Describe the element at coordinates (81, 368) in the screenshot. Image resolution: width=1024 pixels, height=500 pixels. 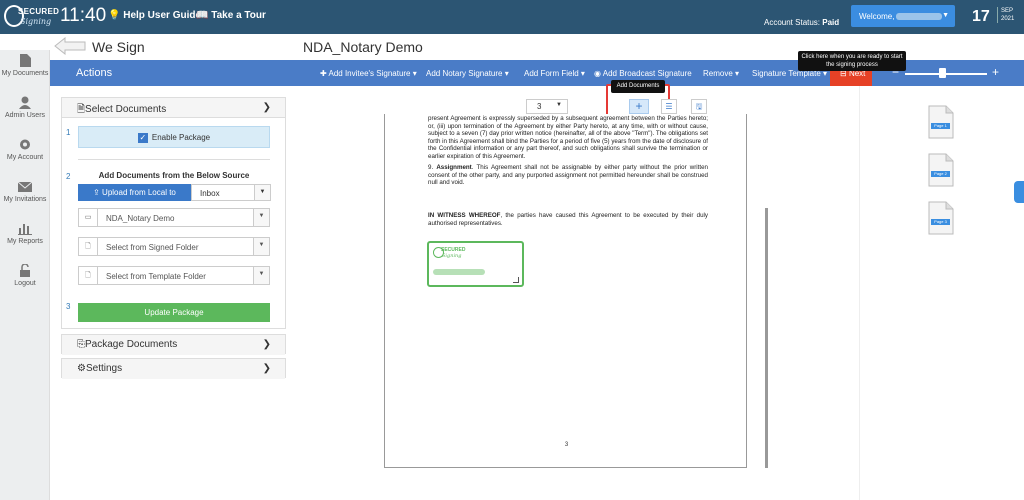
I see `gear-icon: ⚙` at that location.